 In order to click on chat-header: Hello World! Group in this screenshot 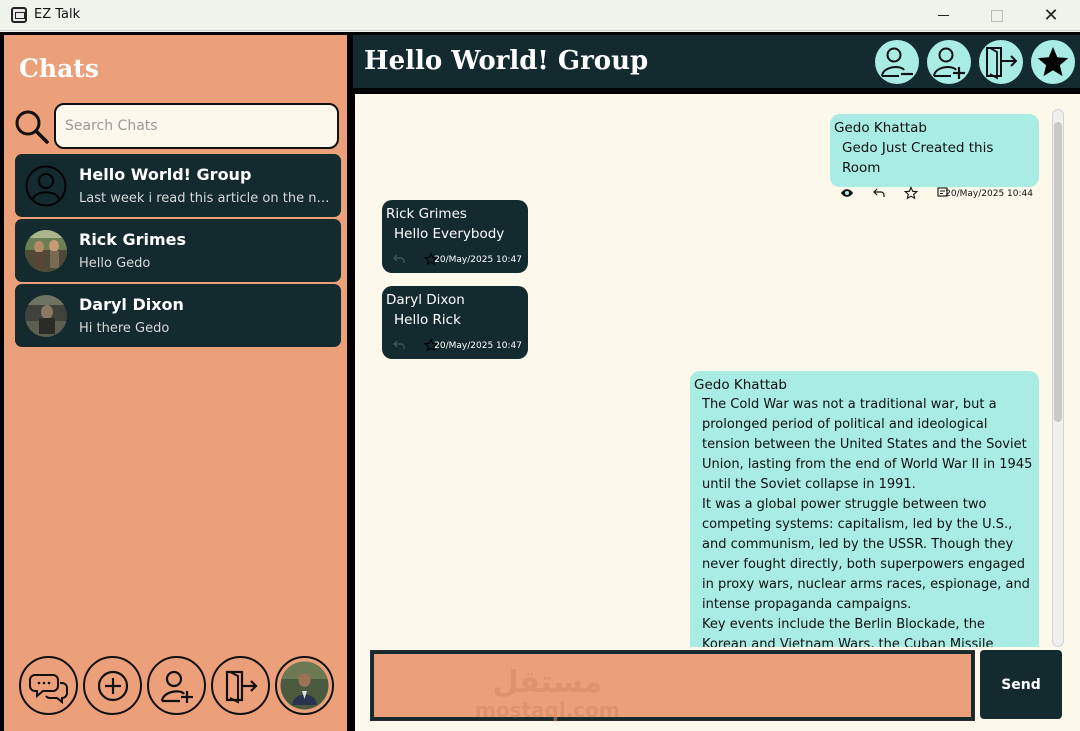, I will do `click(716, 61)`.